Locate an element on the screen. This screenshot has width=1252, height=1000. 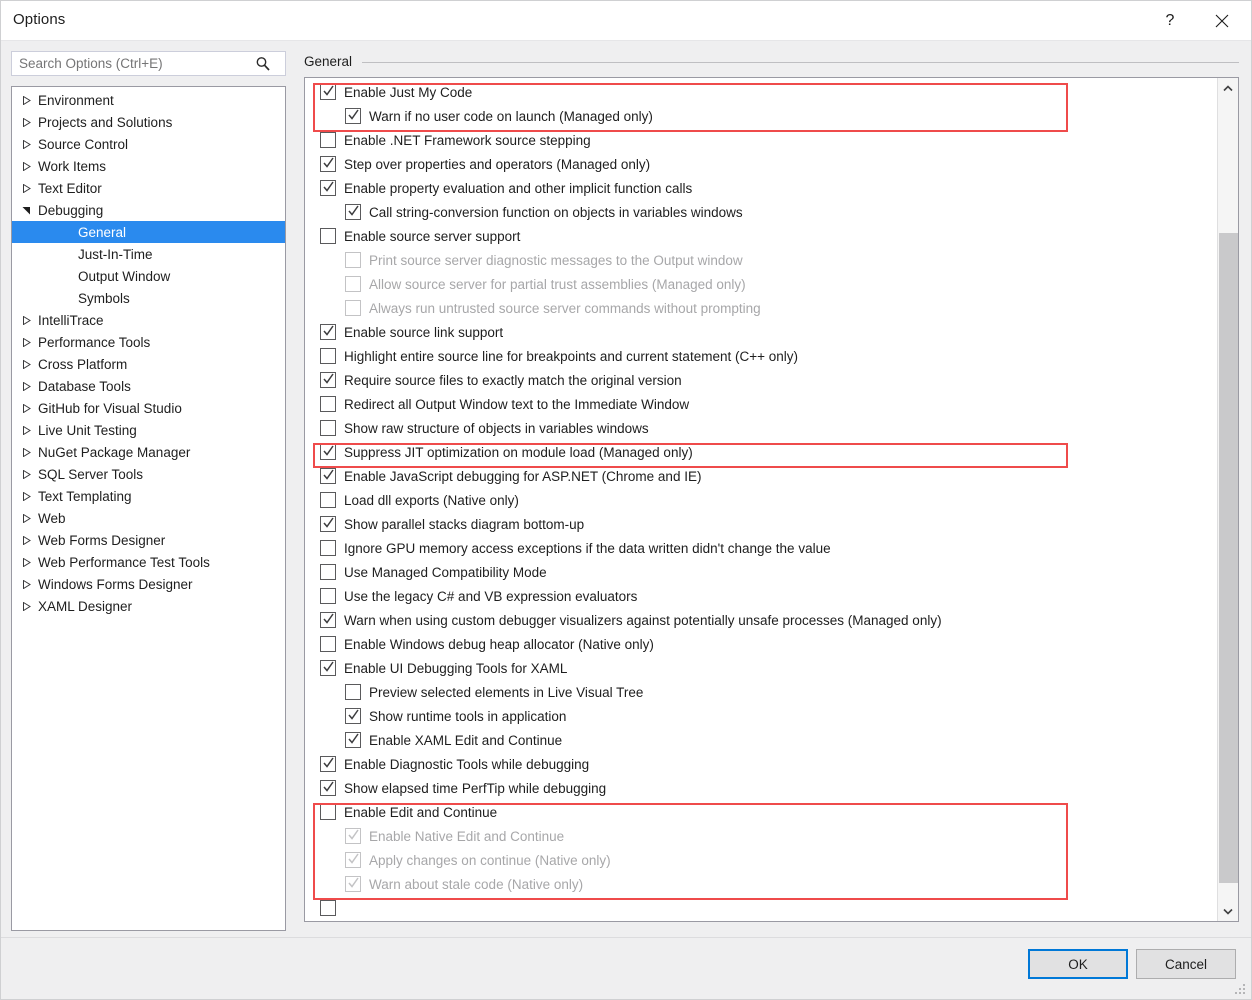
tree-item-intellitrace: IntelliTrace is located at coordinates (148, 320).